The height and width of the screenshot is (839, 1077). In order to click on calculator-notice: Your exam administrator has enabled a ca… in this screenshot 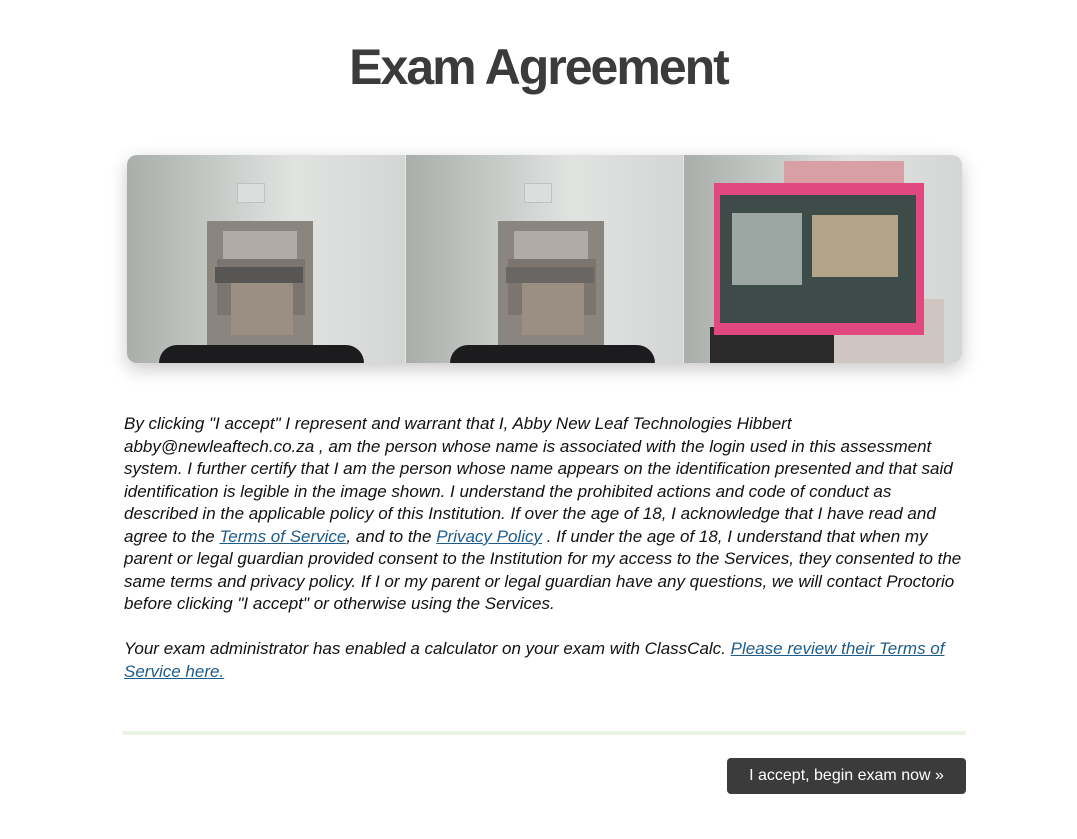, I will do `click(545, 660)`.